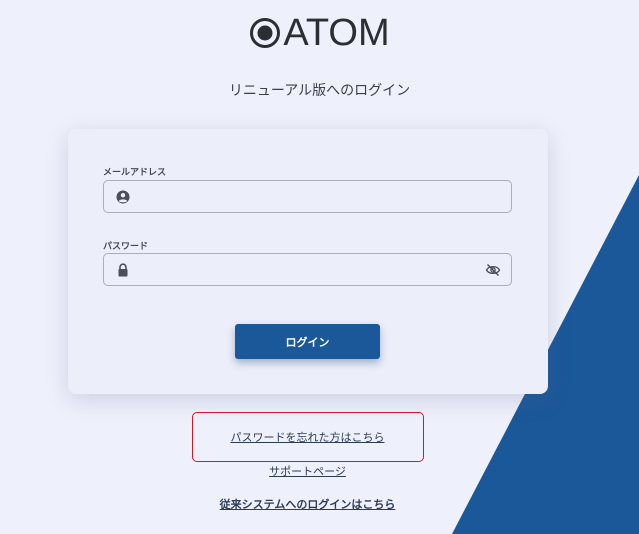 The image size is (639, 534). Describe the element at coordinates (336, 33) in the screenshot. I see `logo-text: ATOM` at that location.